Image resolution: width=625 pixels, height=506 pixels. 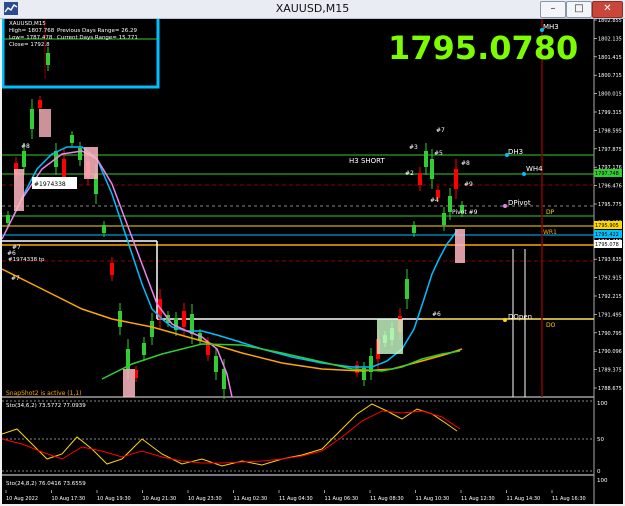 I want to click on time-tick: 11 Aug 12:30, so click(x=478, y=499).